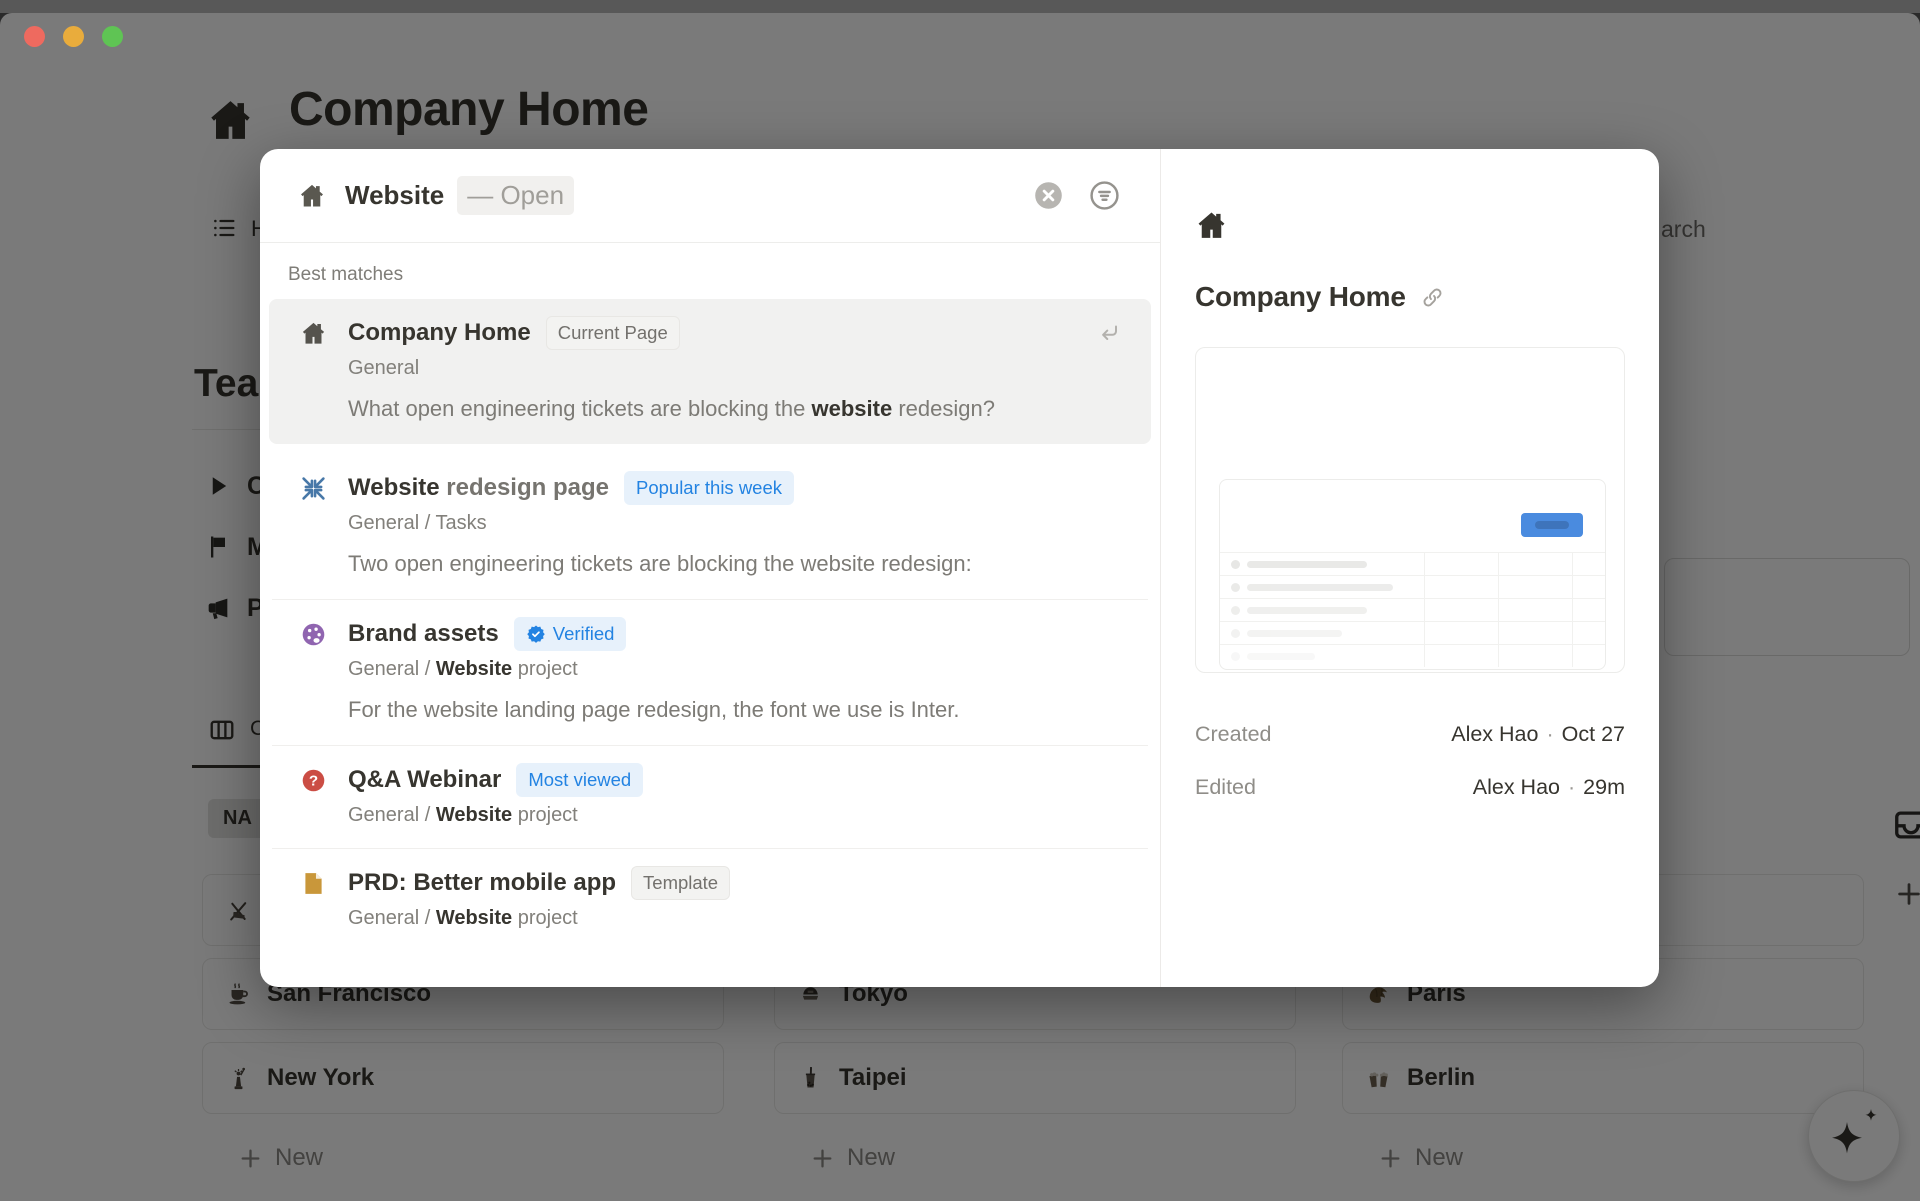 The width and height of the screenshot is (1920, 1201). Describe the element at coordinates (681, 883) in the screenshot. I see `result-badge-template: Template` at that location.